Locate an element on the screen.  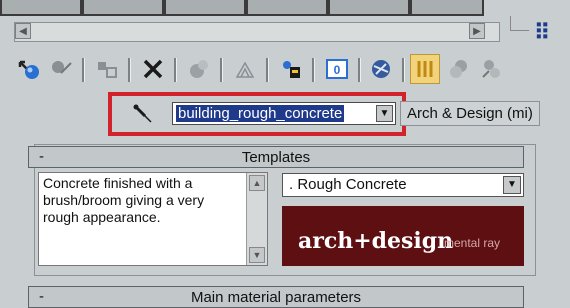
sample-slot-strip is located at coordinates (245, 8).